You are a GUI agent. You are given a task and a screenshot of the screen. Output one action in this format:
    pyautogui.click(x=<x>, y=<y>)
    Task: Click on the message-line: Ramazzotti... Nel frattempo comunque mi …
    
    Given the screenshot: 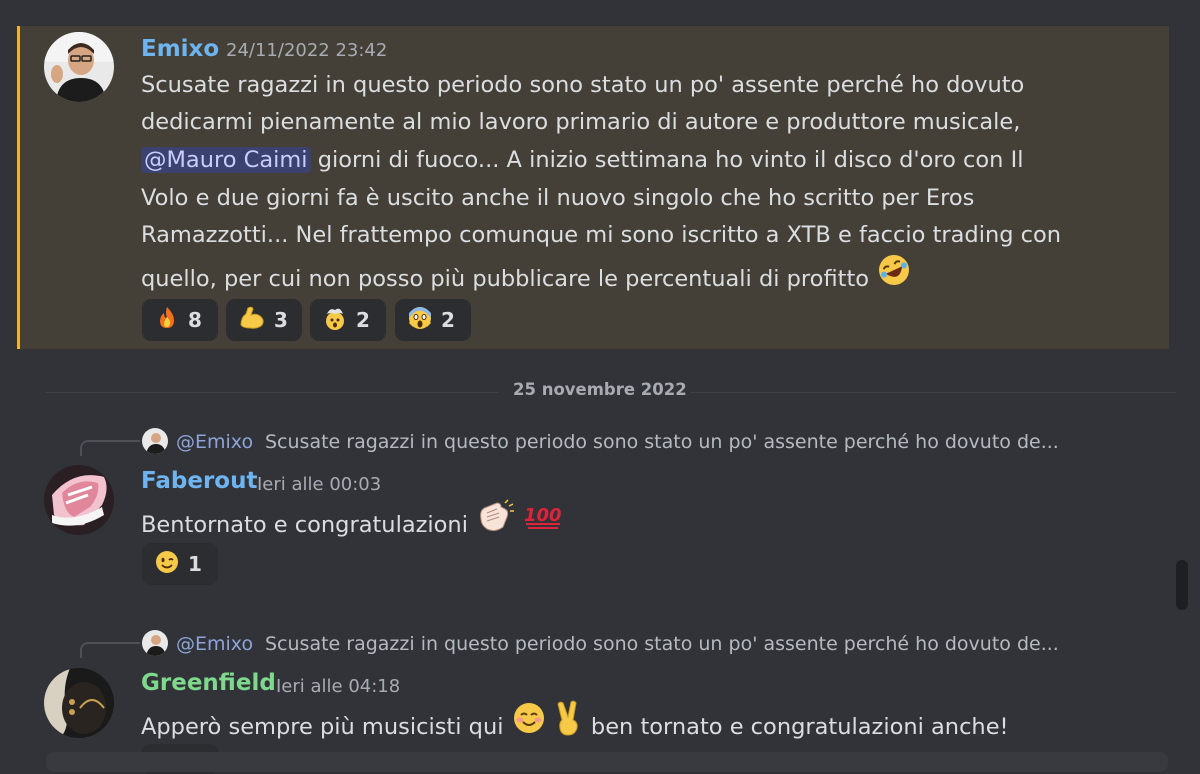 What is the action you would take?
    pyautogui.click(x=601, y=235)
    